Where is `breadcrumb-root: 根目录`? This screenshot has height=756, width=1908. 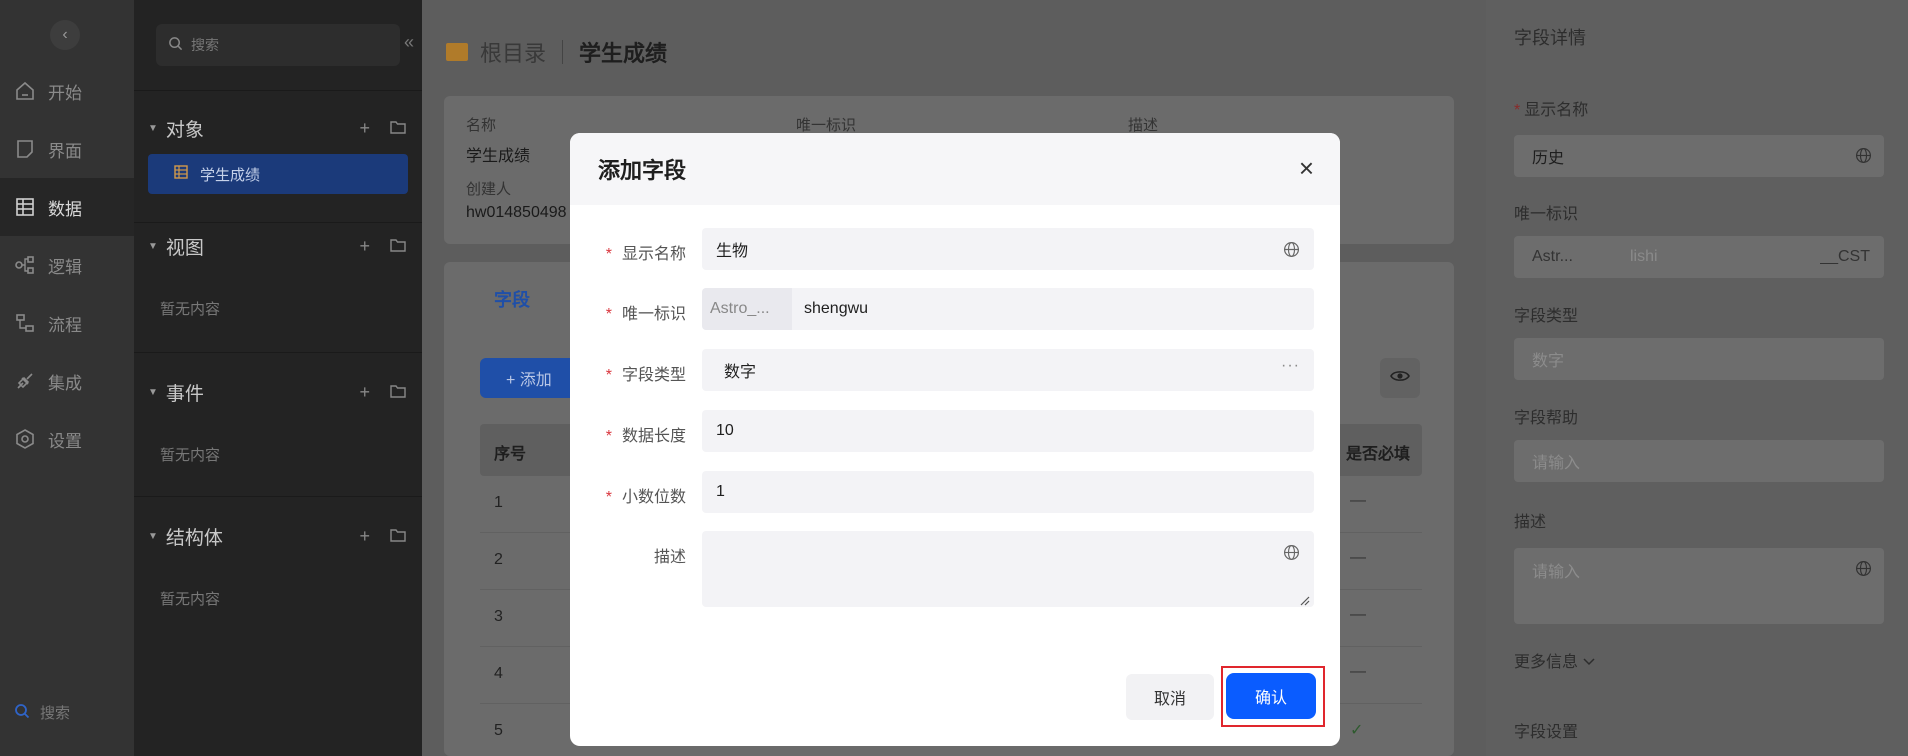
breadcrumb-root: 根目录 is located at coordinates (513, 52).